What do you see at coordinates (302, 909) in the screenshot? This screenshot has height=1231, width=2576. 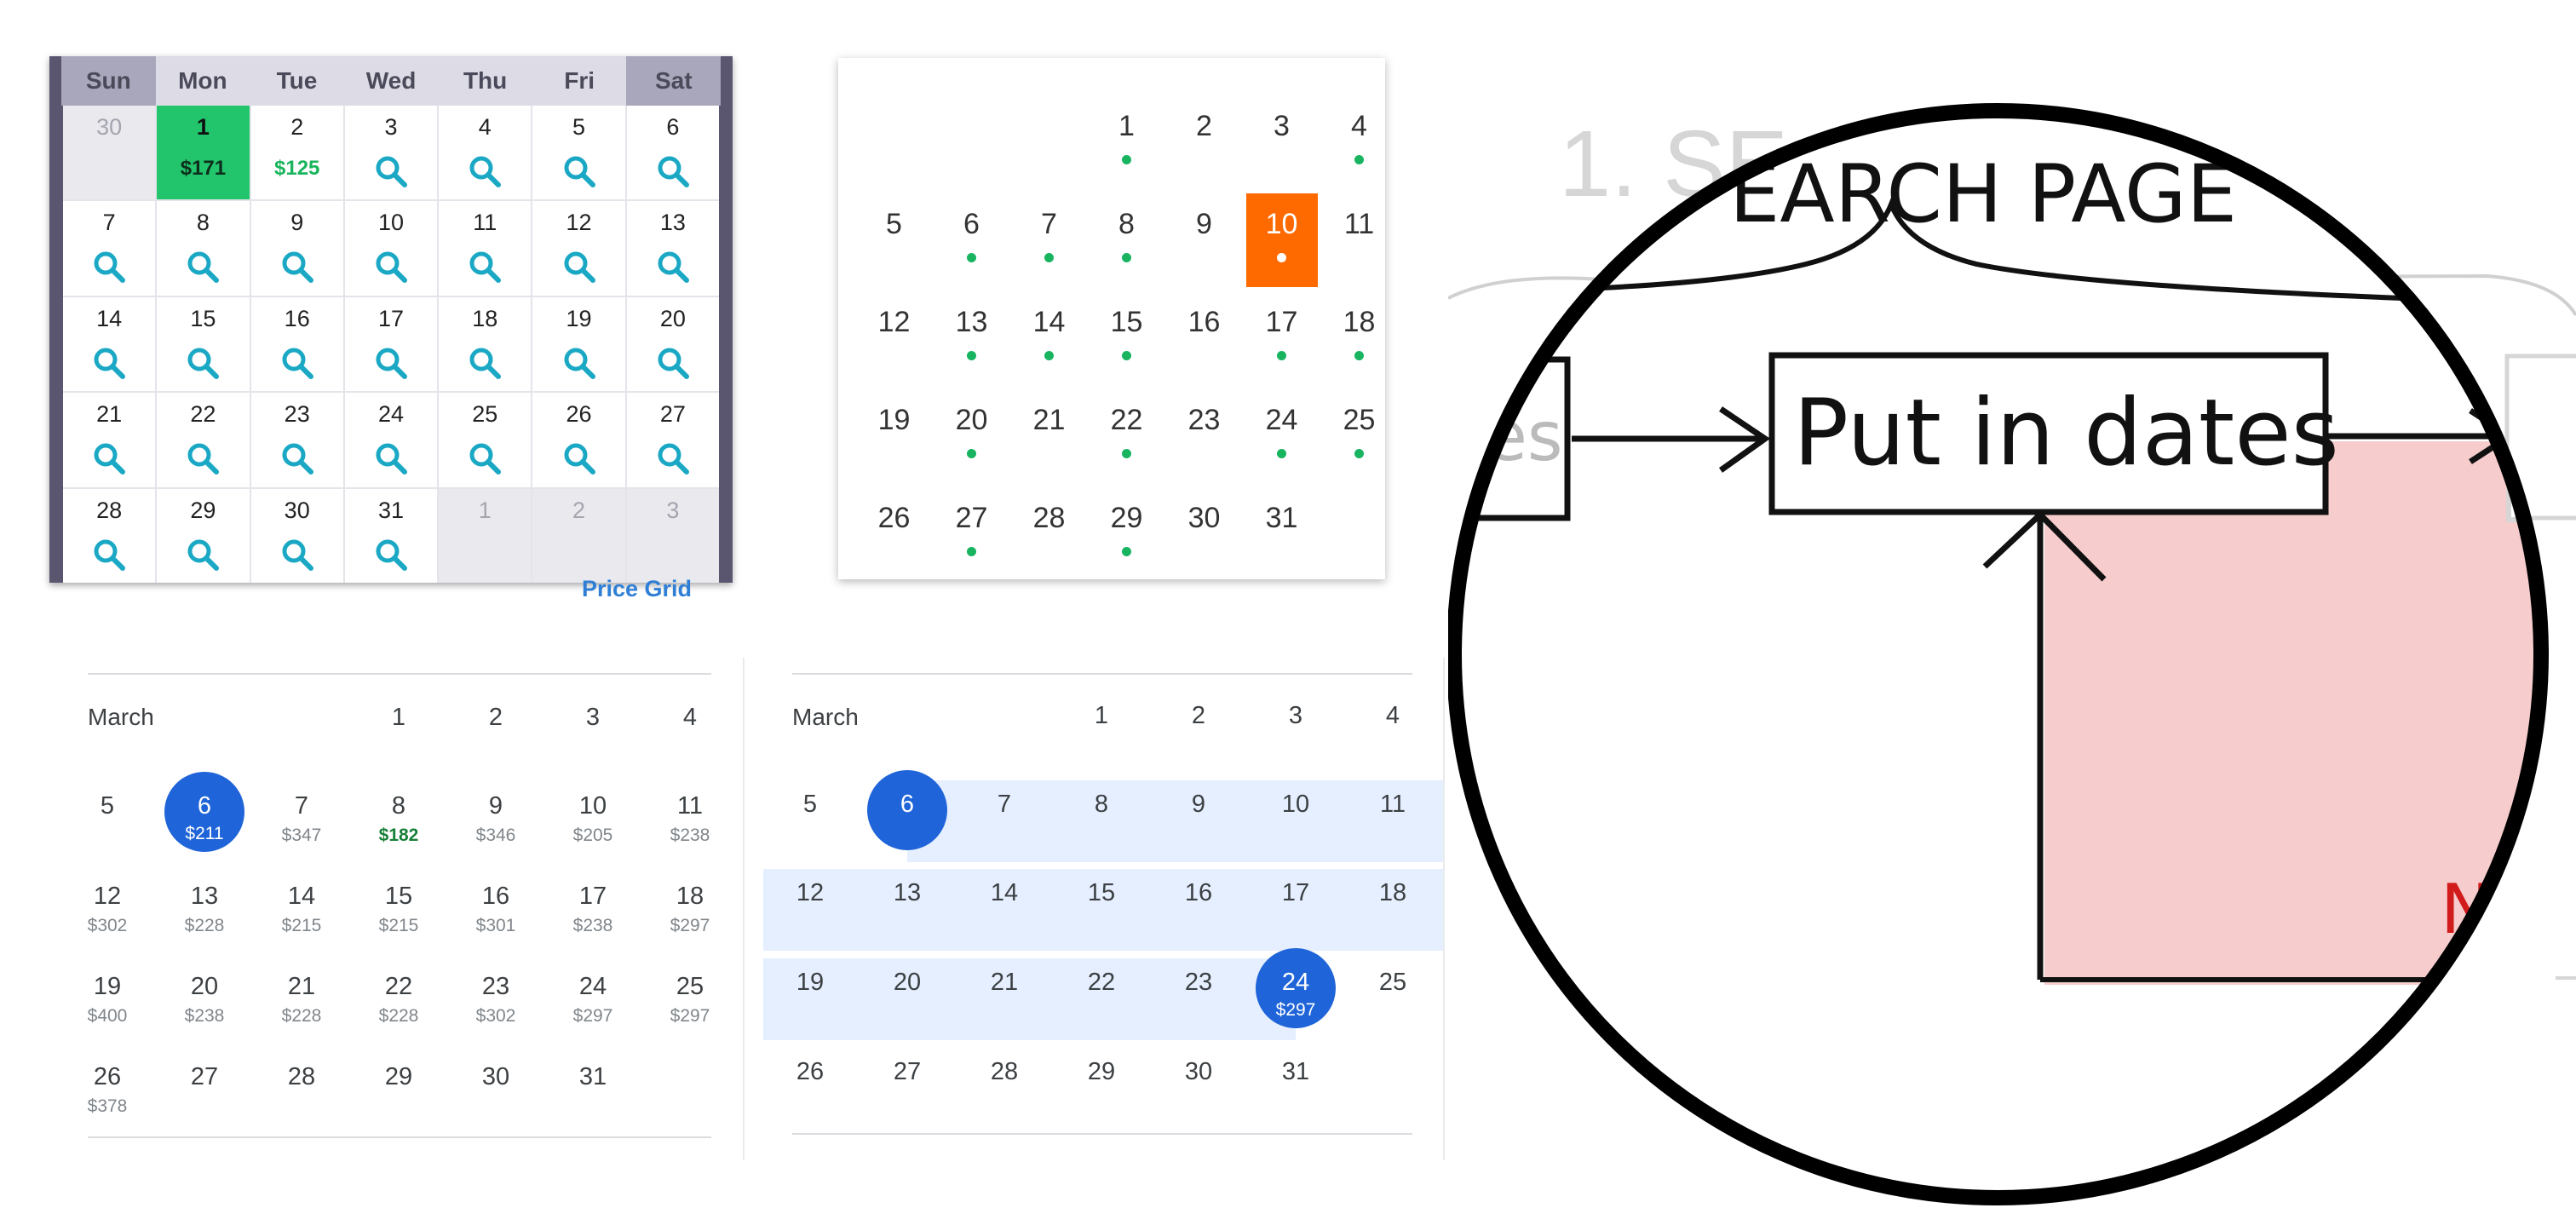 I see `day-cell: 14 $215` at bounding box center [302, 909].